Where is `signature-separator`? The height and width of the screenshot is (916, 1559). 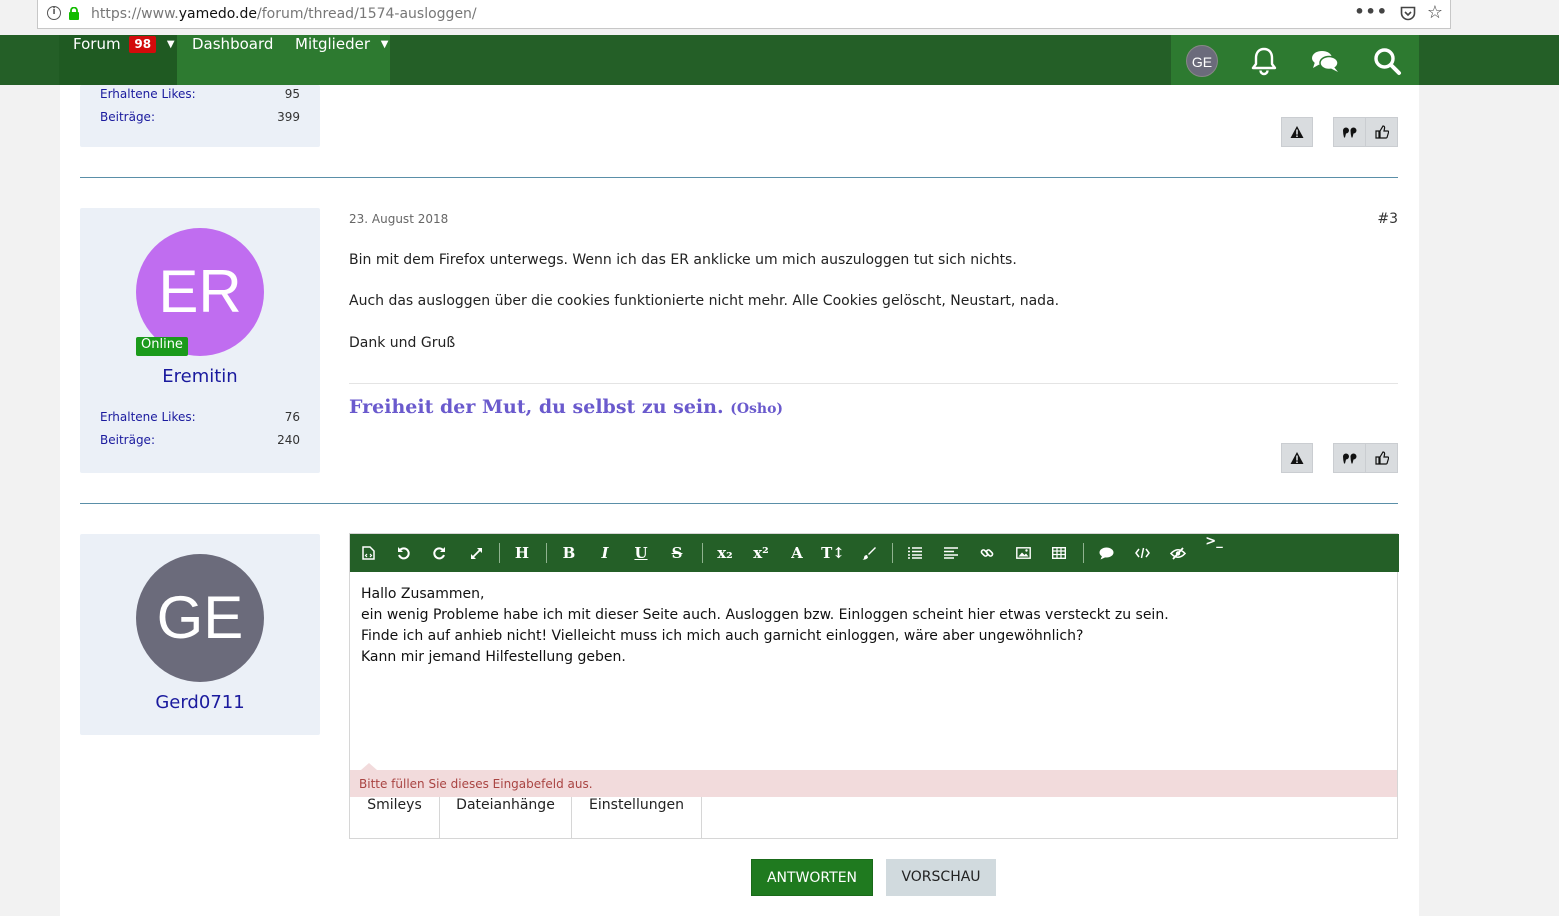 signature-separator is located at coordinates (873, 383).